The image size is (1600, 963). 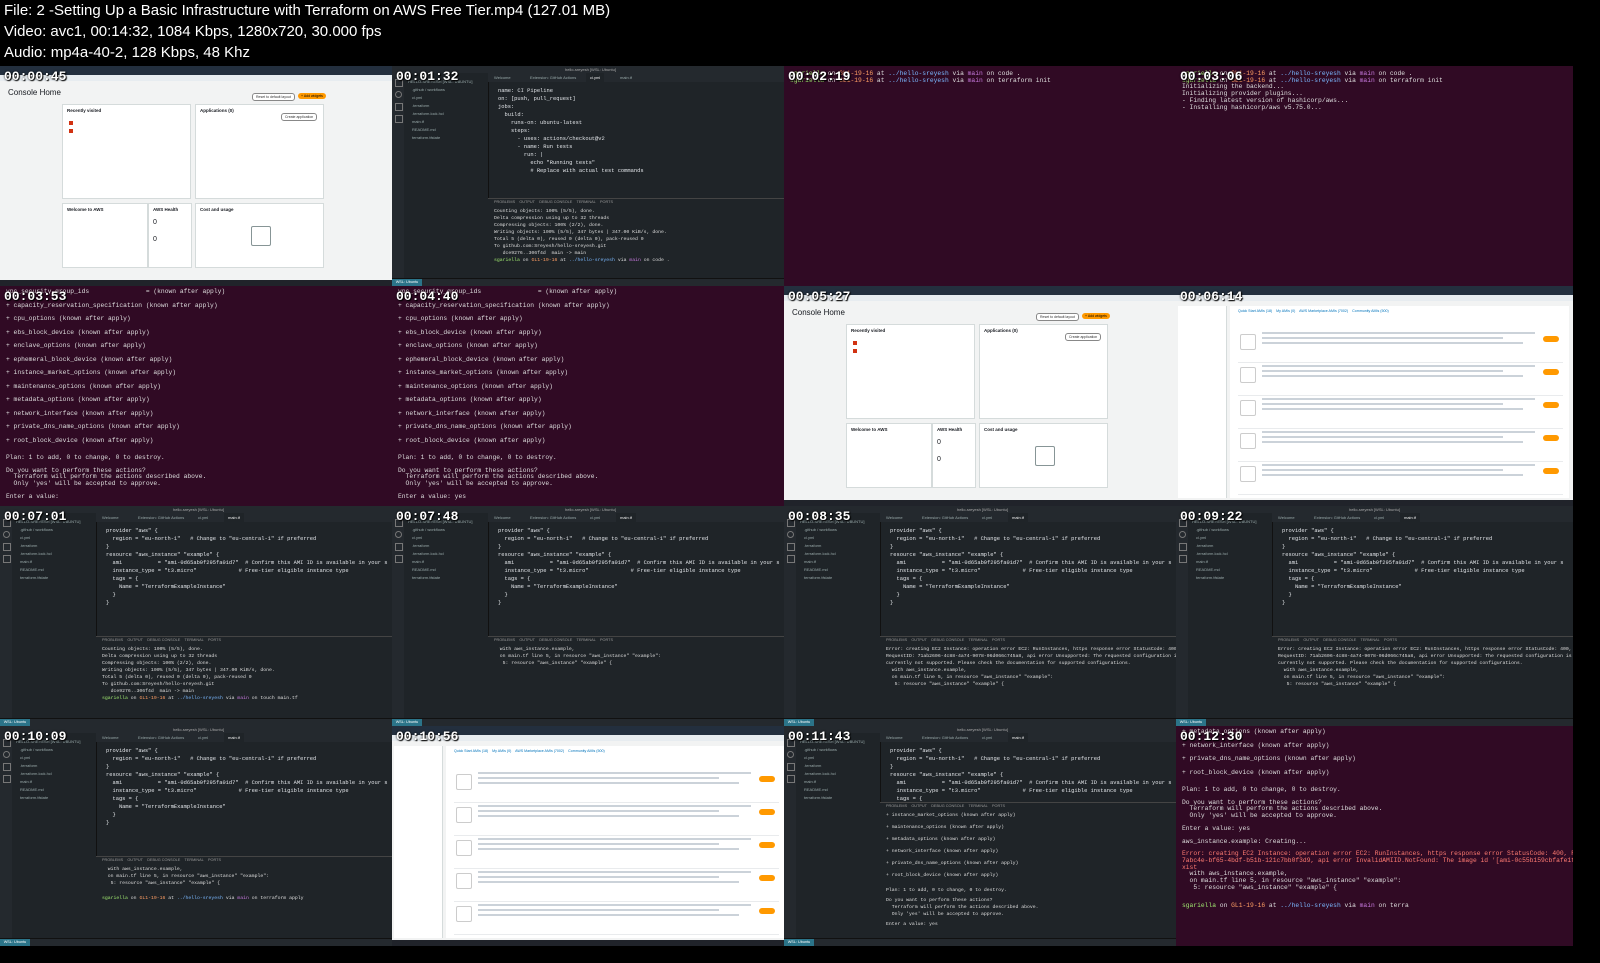 I want to click on tab-marketplace-amis: AWS Marketplace AMIs (7002), so click(x=1323, y=311).